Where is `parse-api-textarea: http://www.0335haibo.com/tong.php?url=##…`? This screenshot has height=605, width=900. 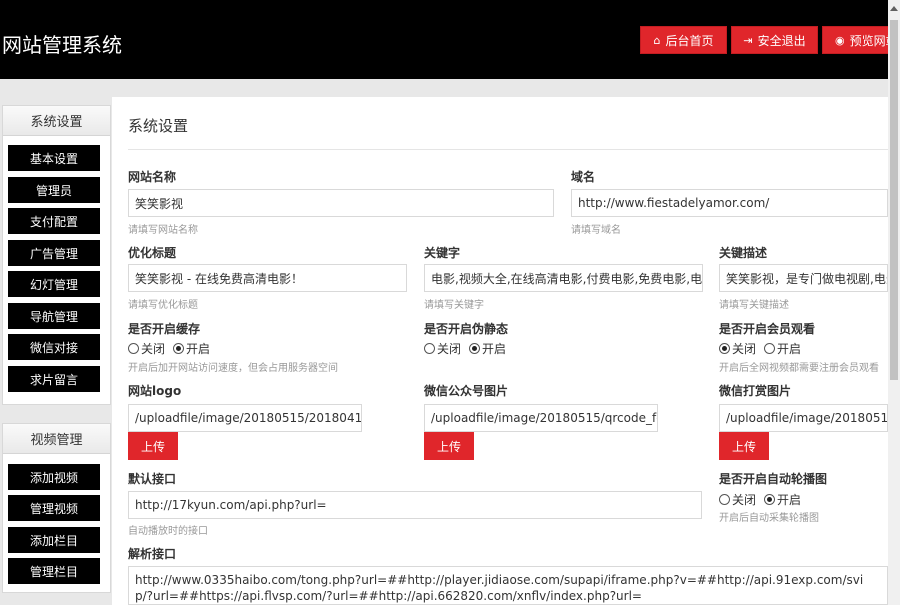 parse-api-textarea: http://www.0335haibo.com/tong.php?url=##… is located at coordinates (508, 585).